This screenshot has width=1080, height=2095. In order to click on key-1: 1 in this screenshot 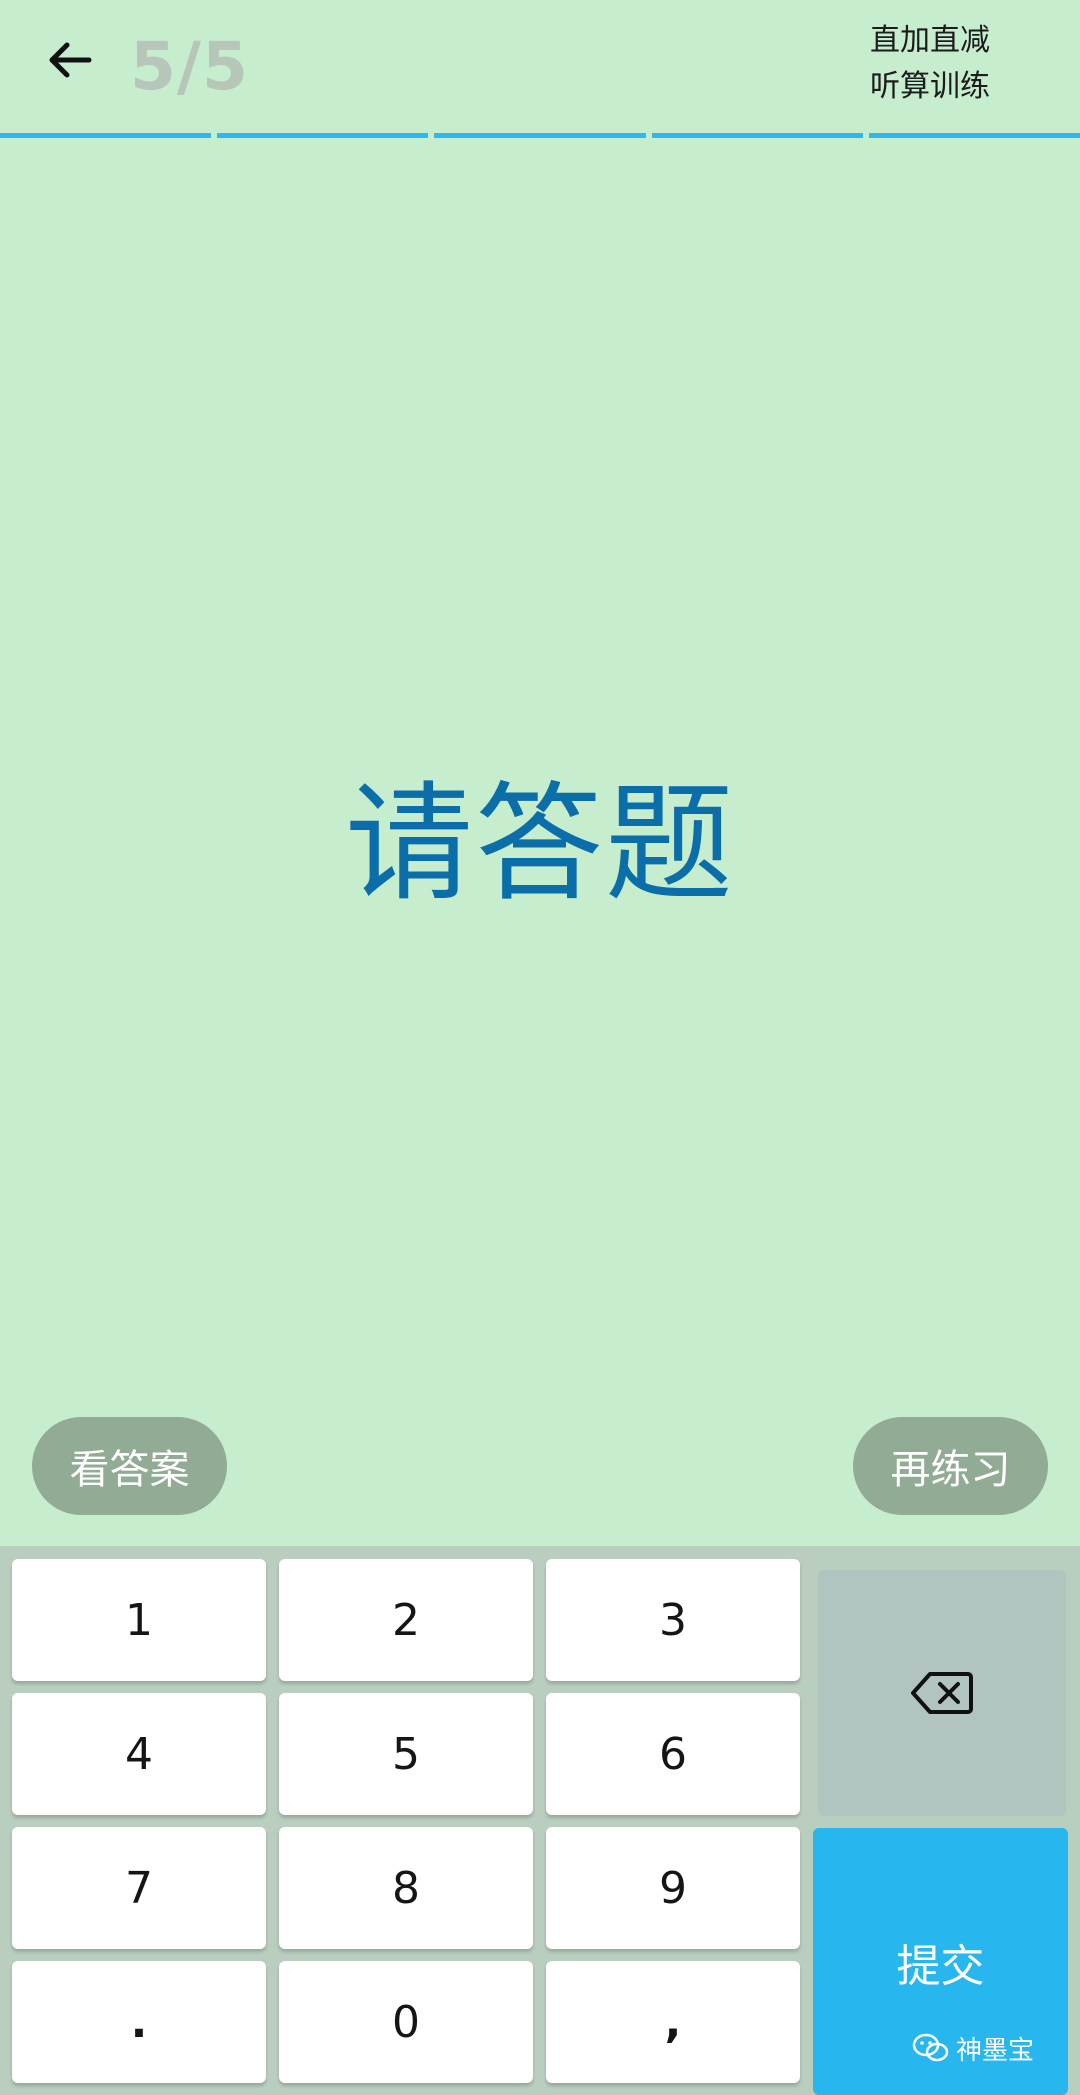, I will do `click(139, 1620)`.